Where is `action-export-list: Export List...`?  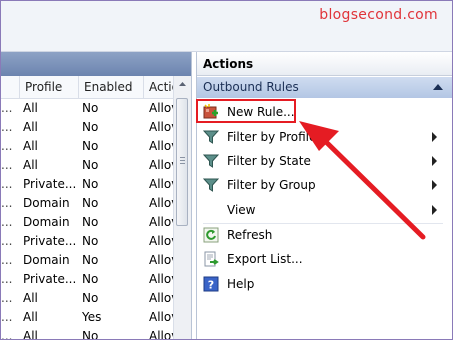 action-export-list: Export List... is located at coordinates (324, 259).